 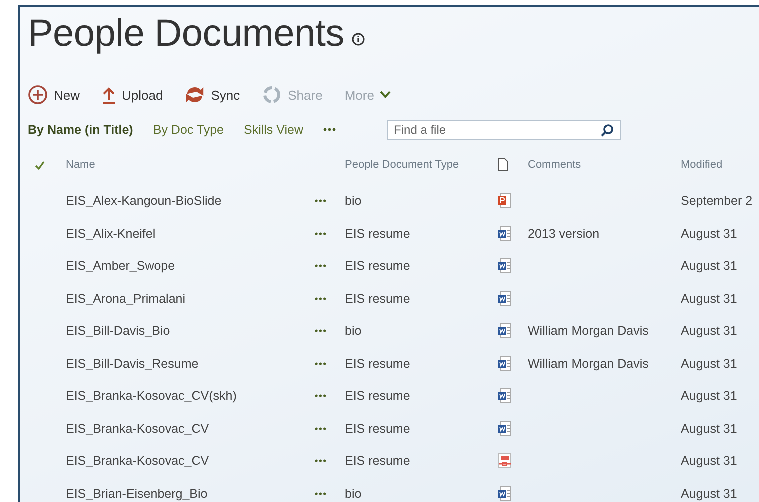 I want to click on file-name-link: EIS_Alix-Kneifel, so click(x=190, y=233).